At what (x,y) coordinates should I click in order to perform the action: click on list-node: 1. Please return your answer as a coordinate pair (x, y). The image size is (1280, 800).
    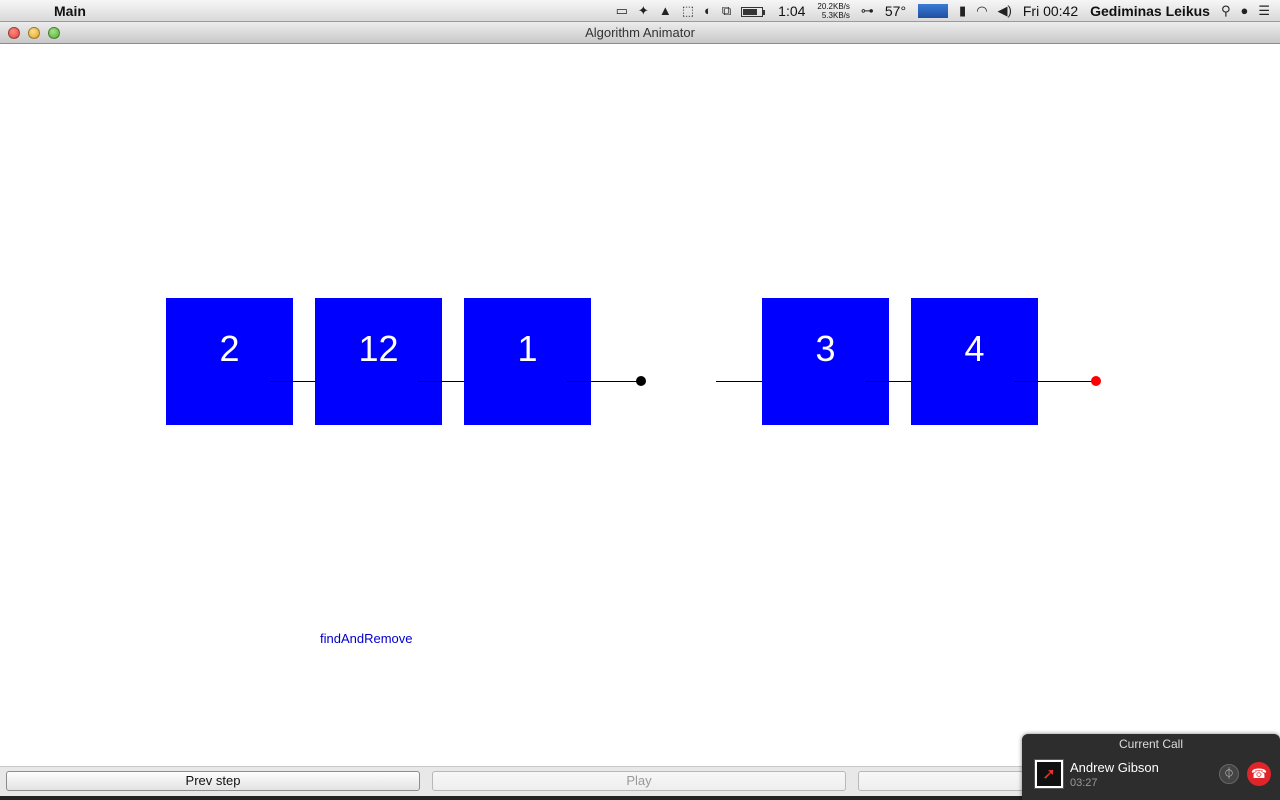
    Looking at the image, I should click on (527, 361).